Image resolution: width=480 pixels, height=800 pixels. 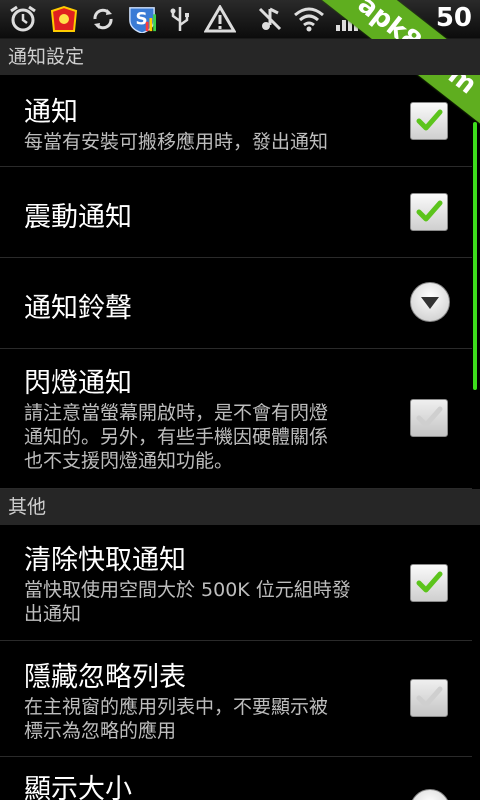 I want to click on notify-checkbox, so click(x=429, y=121).